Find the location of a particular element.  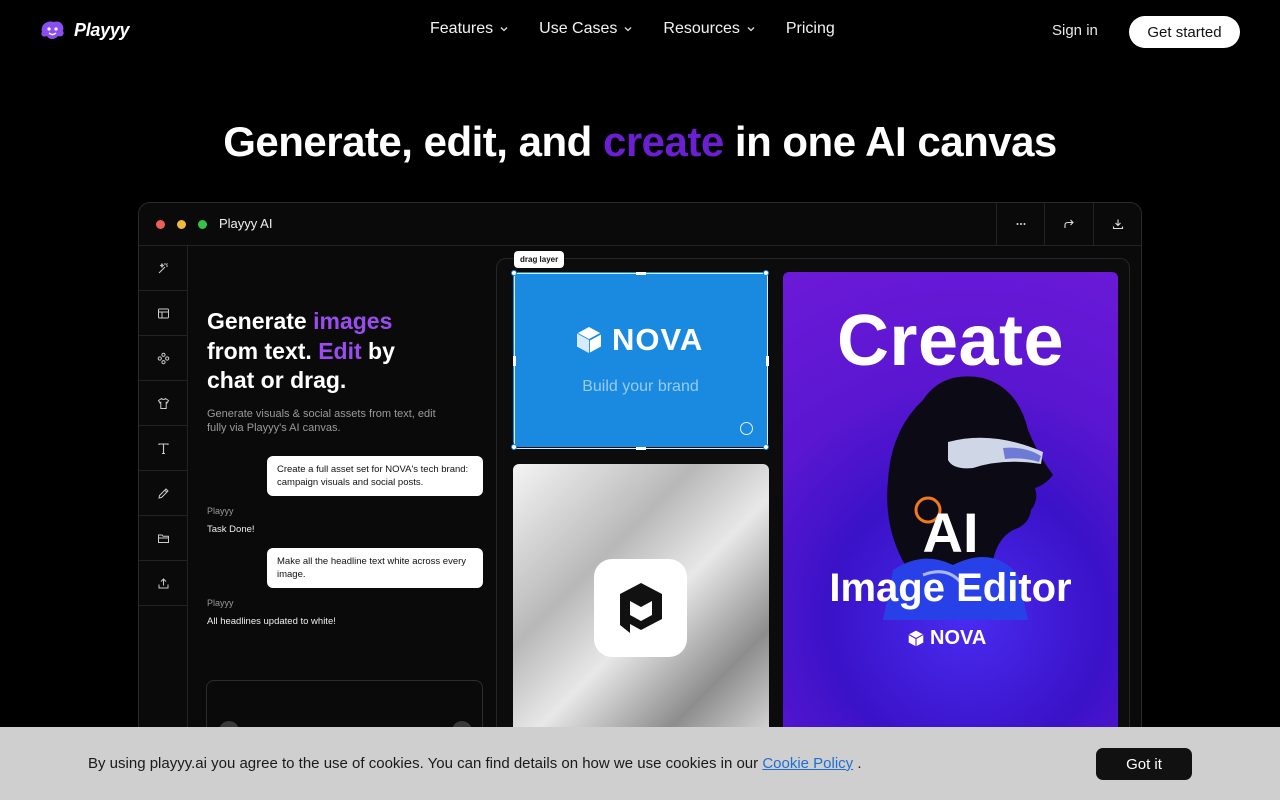

brand-logo: Playyy is located at coordinates (84, 30).